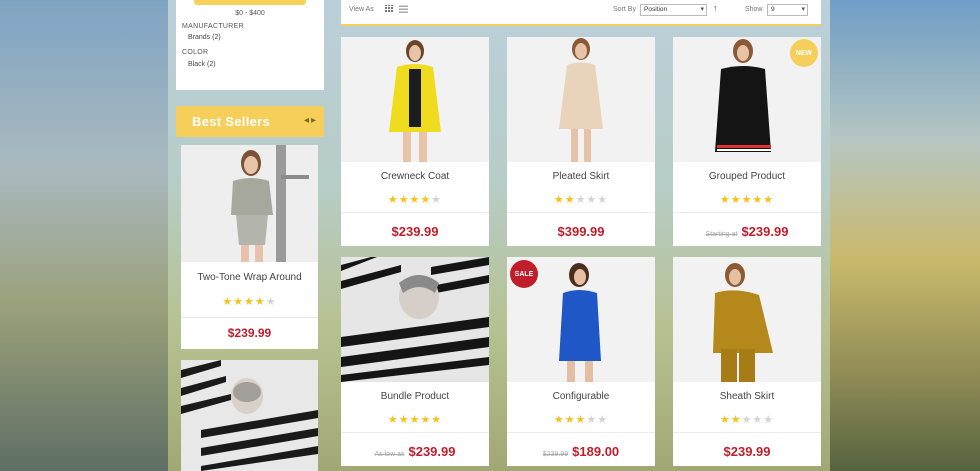  I want to click on price-row: Starting at $239.99, so click(747, 232).